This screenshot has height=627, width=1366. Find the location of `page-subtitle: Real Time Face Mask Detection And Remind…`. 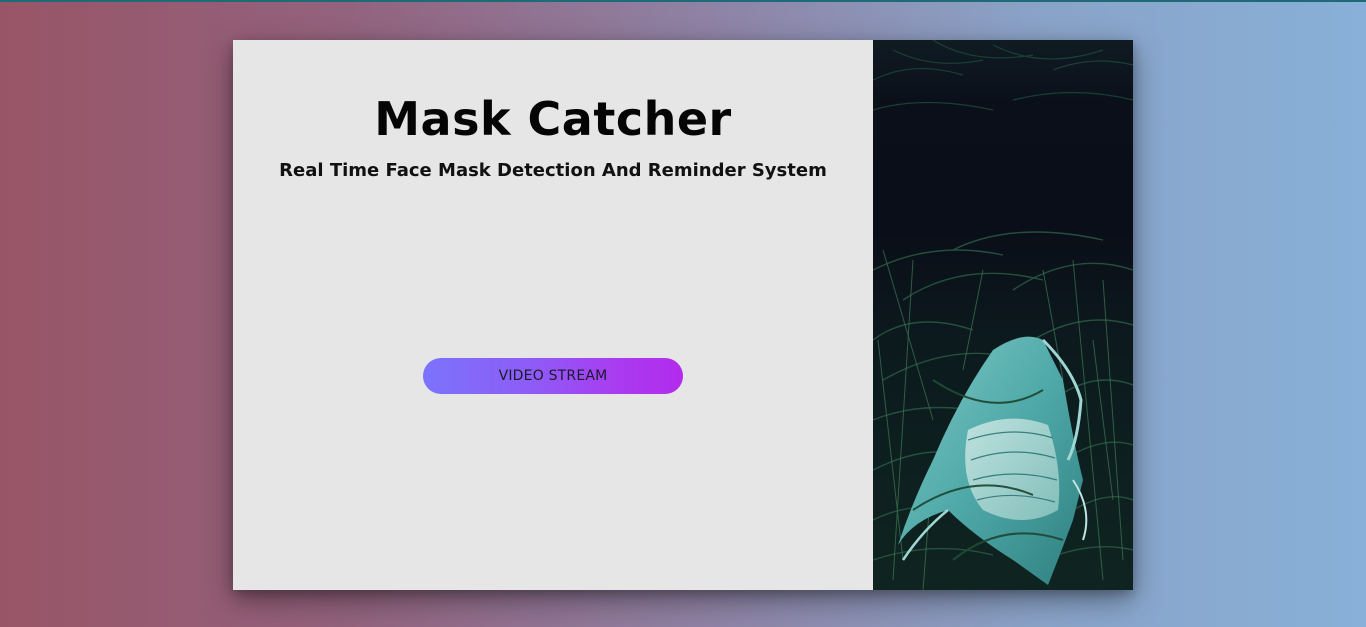

page-subtitle: Real Time Face Mask Detection And Remind… is located at coordinates (553, 170).